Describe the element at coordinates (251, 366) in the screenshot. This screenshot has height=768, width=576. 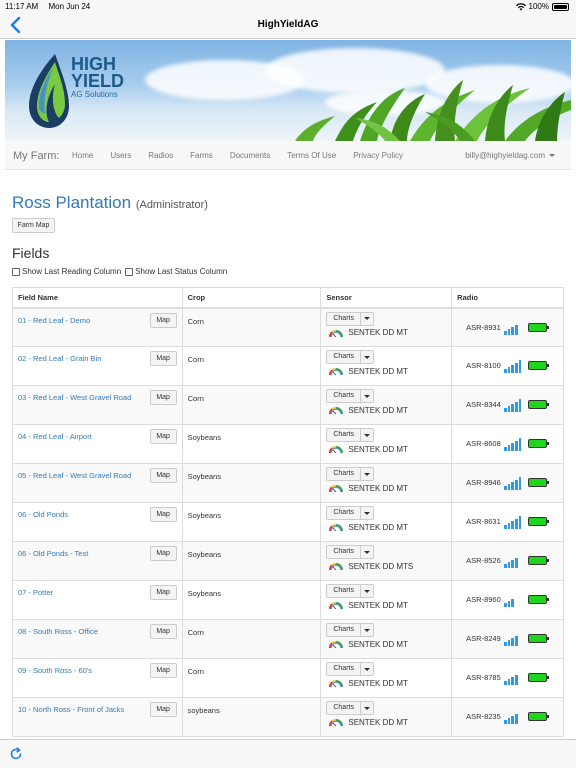
I see `crop-cell: Corn` at that location.